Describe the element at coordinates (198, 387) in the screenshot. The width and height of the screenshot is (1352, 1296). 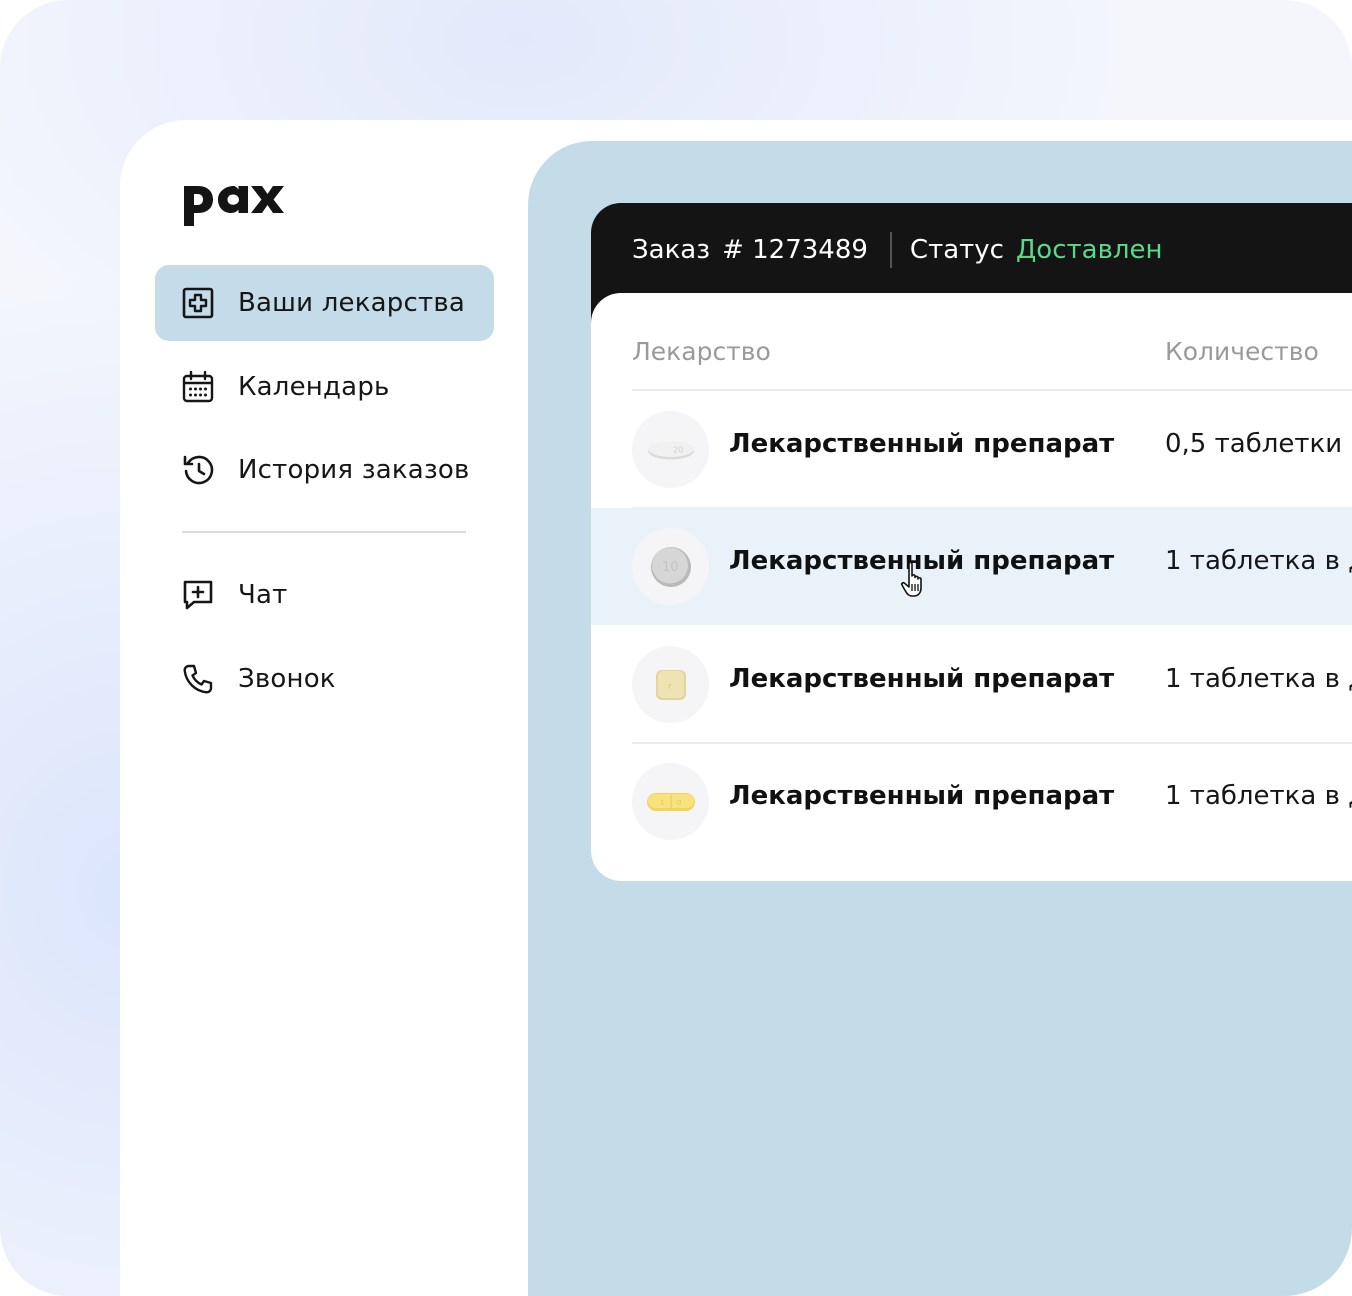
I see `calendar-icon` at that location.